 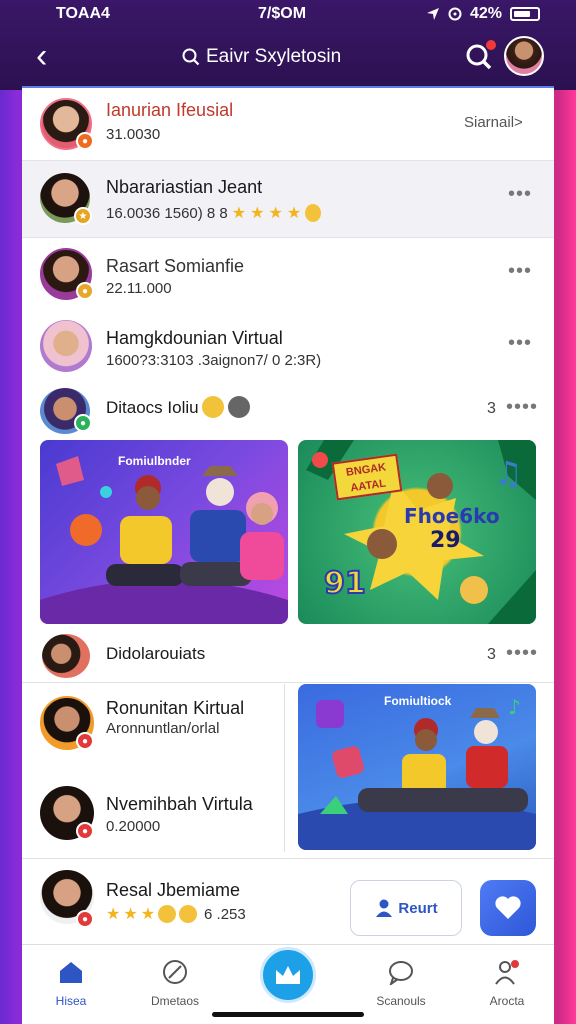 I want to click on meta-line: ★ ★ ★ 6 .253, so click(x=176, y=914).